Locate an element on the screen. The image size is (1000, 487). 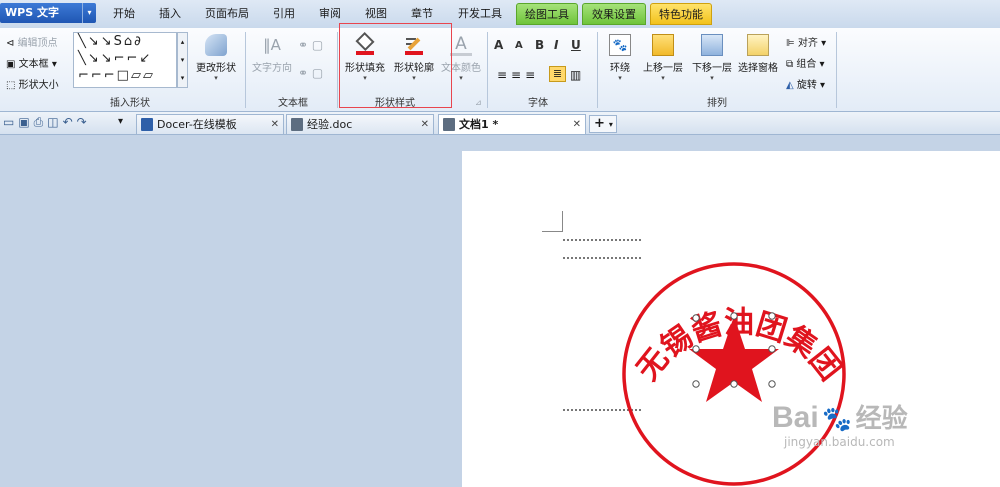
selection-pane-button: 选择窗格 is located at coordinates (758, 54).